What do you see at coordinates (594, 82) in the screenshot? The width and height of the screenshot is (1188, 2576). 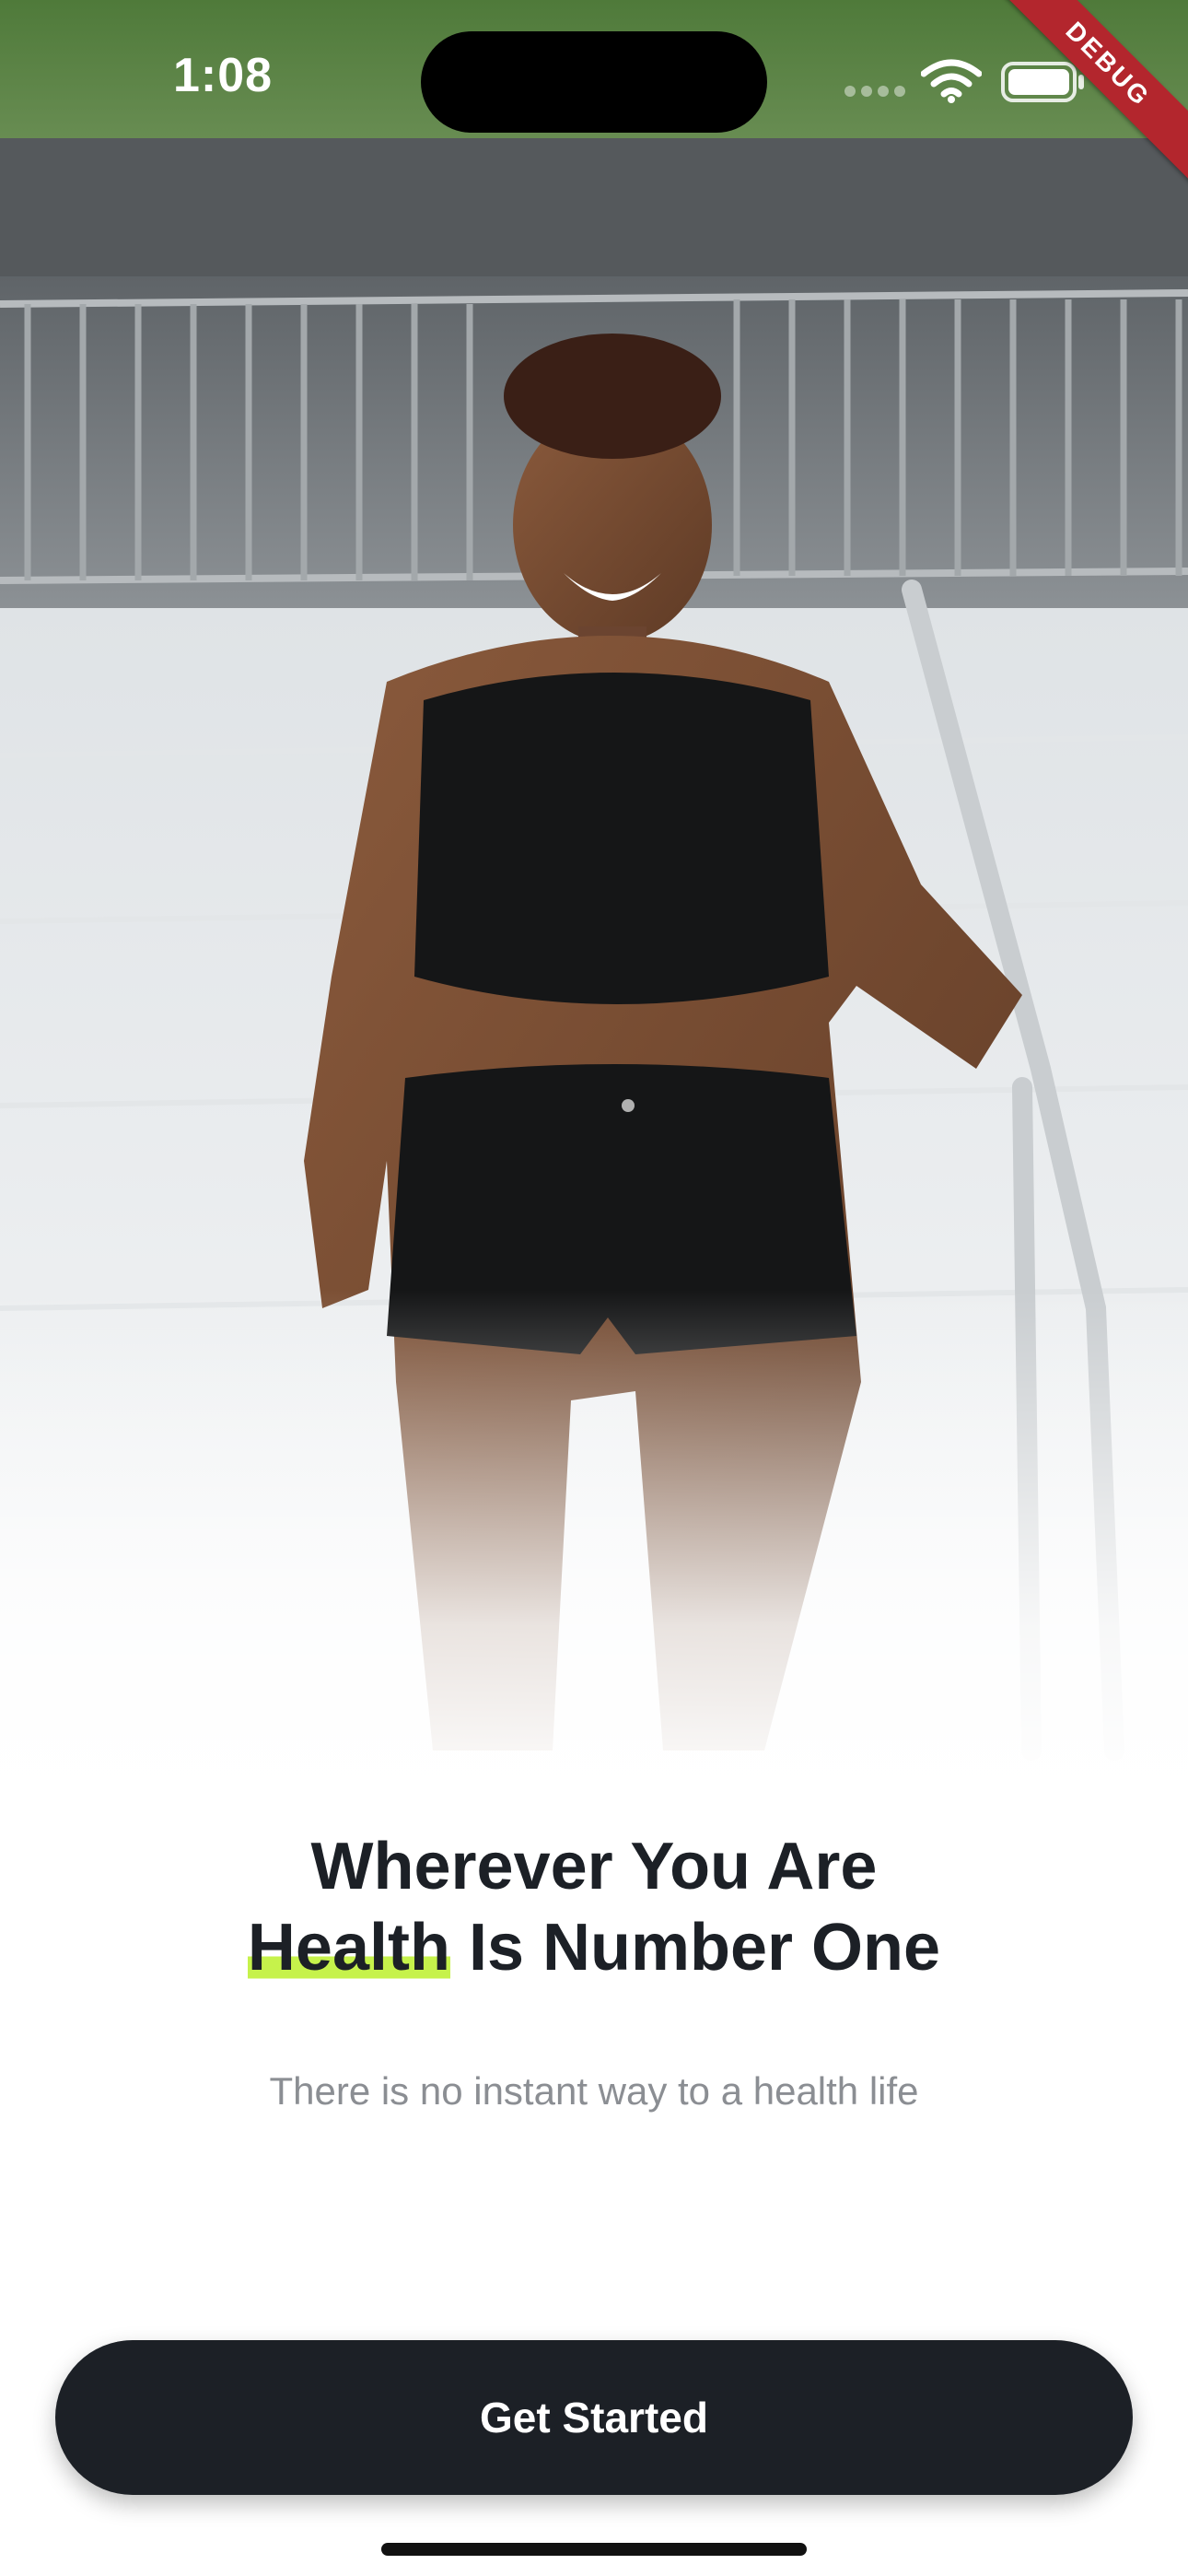 I see `dynamic-island` at bounding box center [594, 82].